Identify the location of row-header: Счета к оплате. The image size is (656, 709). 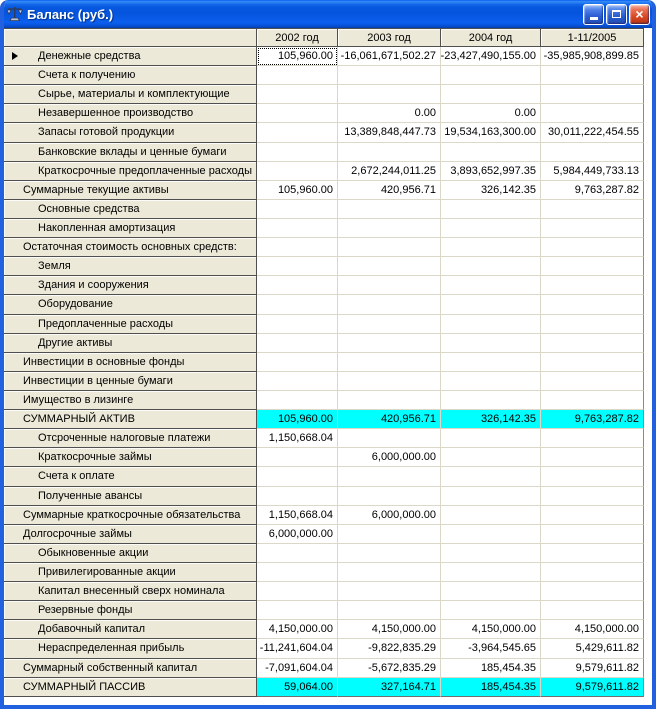
(130, 477).